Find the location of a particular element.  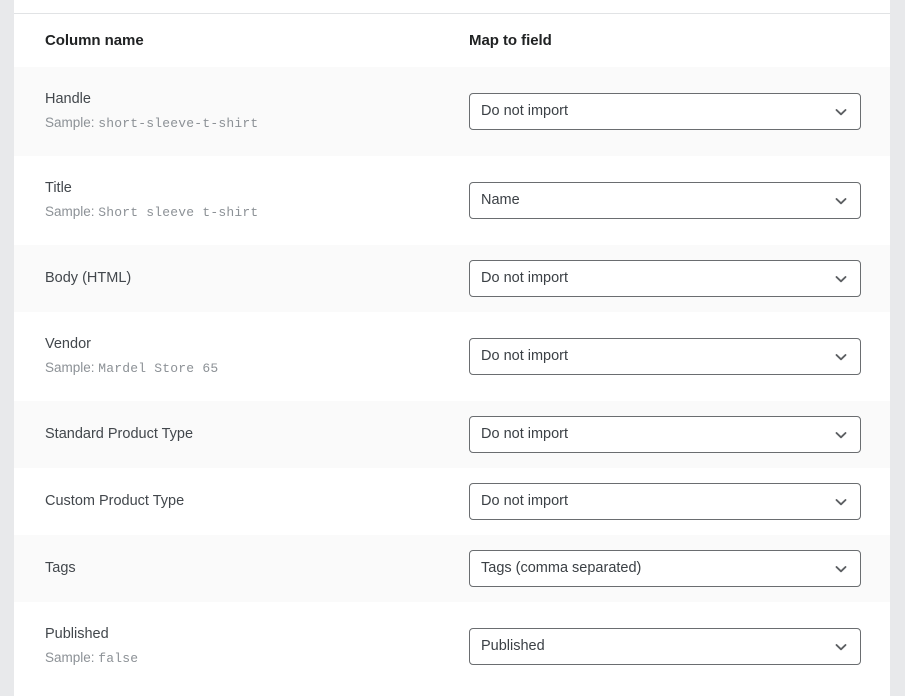

column-name-label: Handle is located at coordinates (68, 99).